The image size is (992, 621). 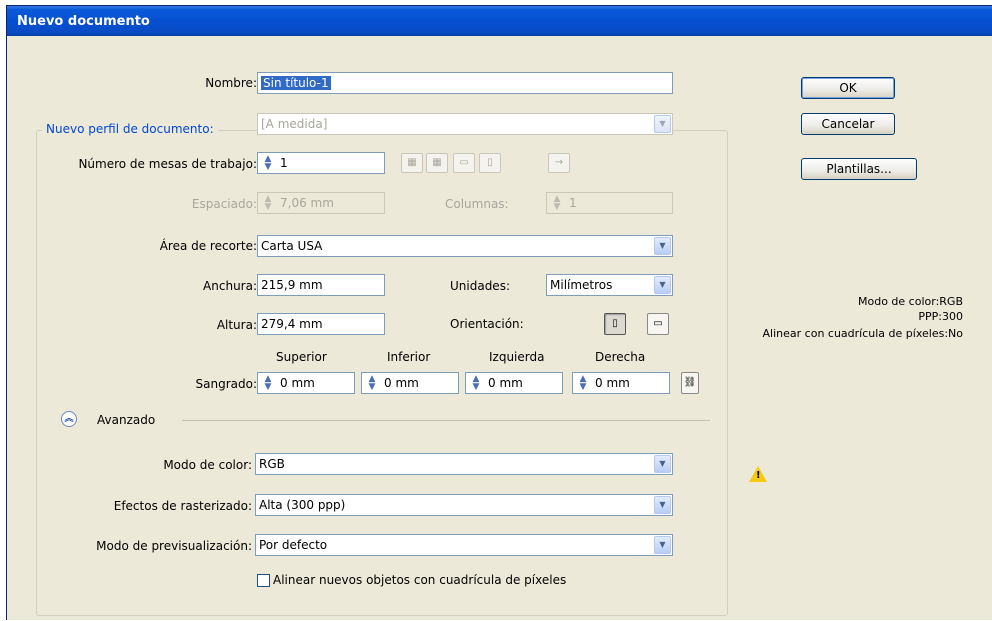 What do you see at coordinates (293, 545) in the screenshot?
I see `preview-value: Por defecto` at bounding box center [293, 545].